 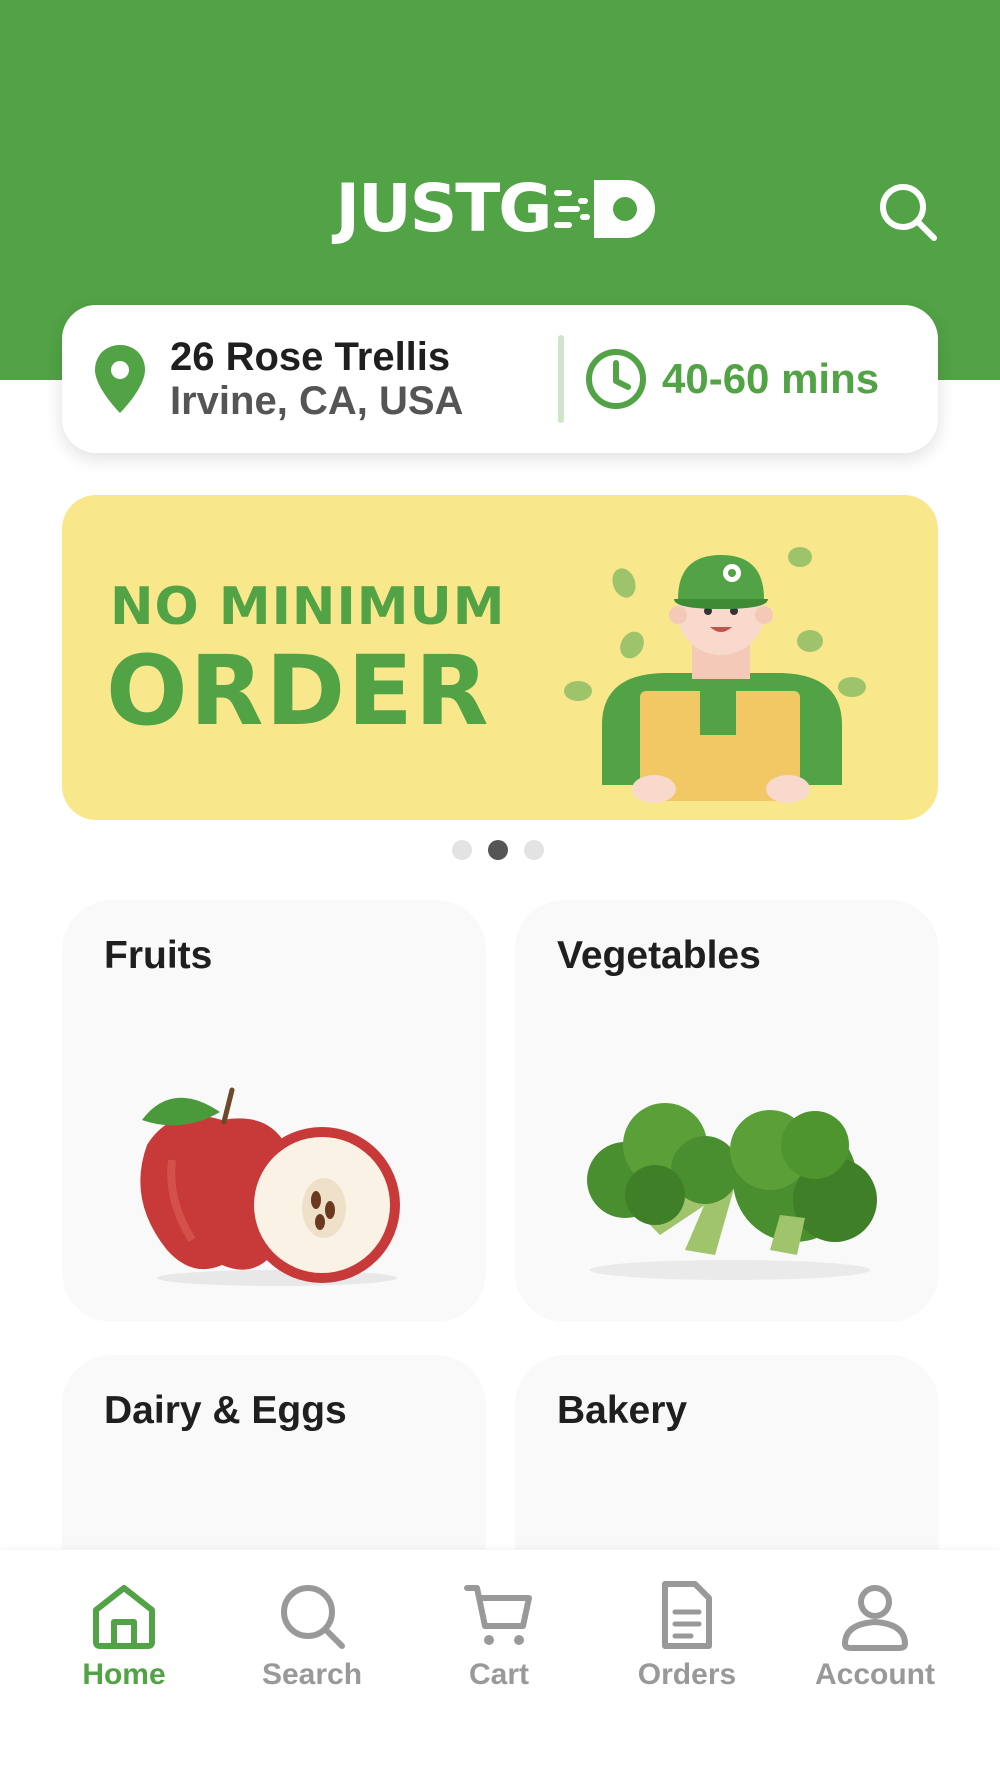 What do you see at coordinates (317, 401) in the screenshot?
I see `address-line2: Irvine, CA, USA` at bounding box center [317, 401].